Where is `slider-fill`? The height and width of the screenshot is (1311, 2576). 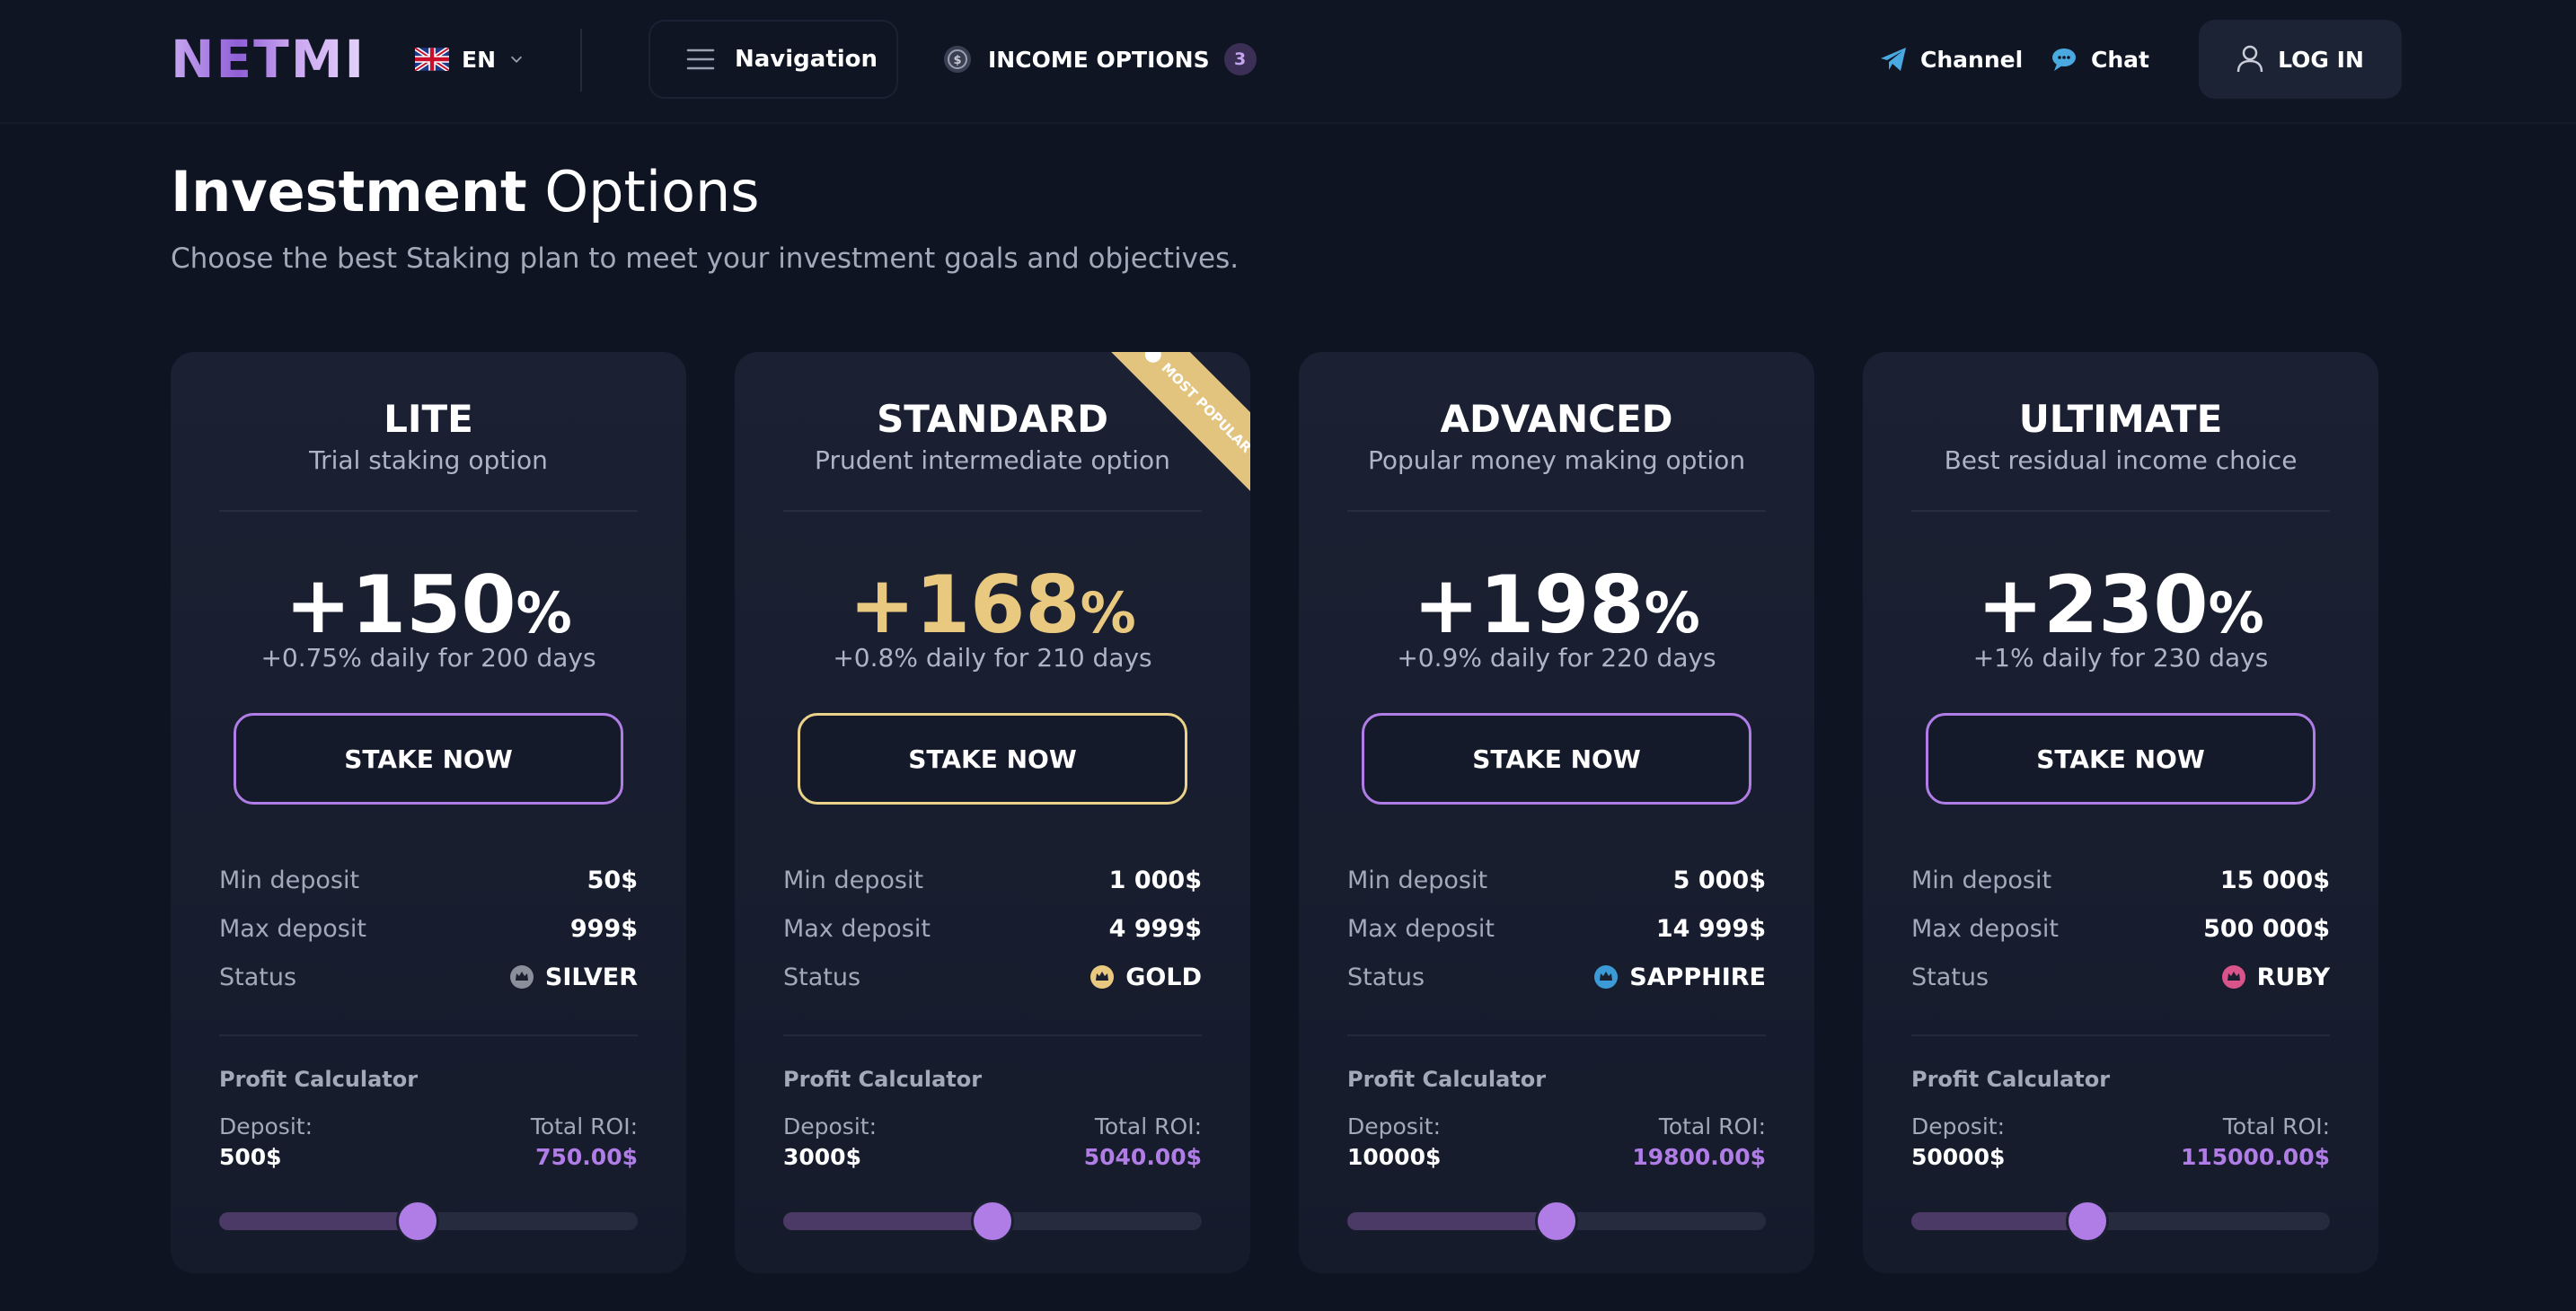
slider-fill is located at coordinates (1452, 1221).